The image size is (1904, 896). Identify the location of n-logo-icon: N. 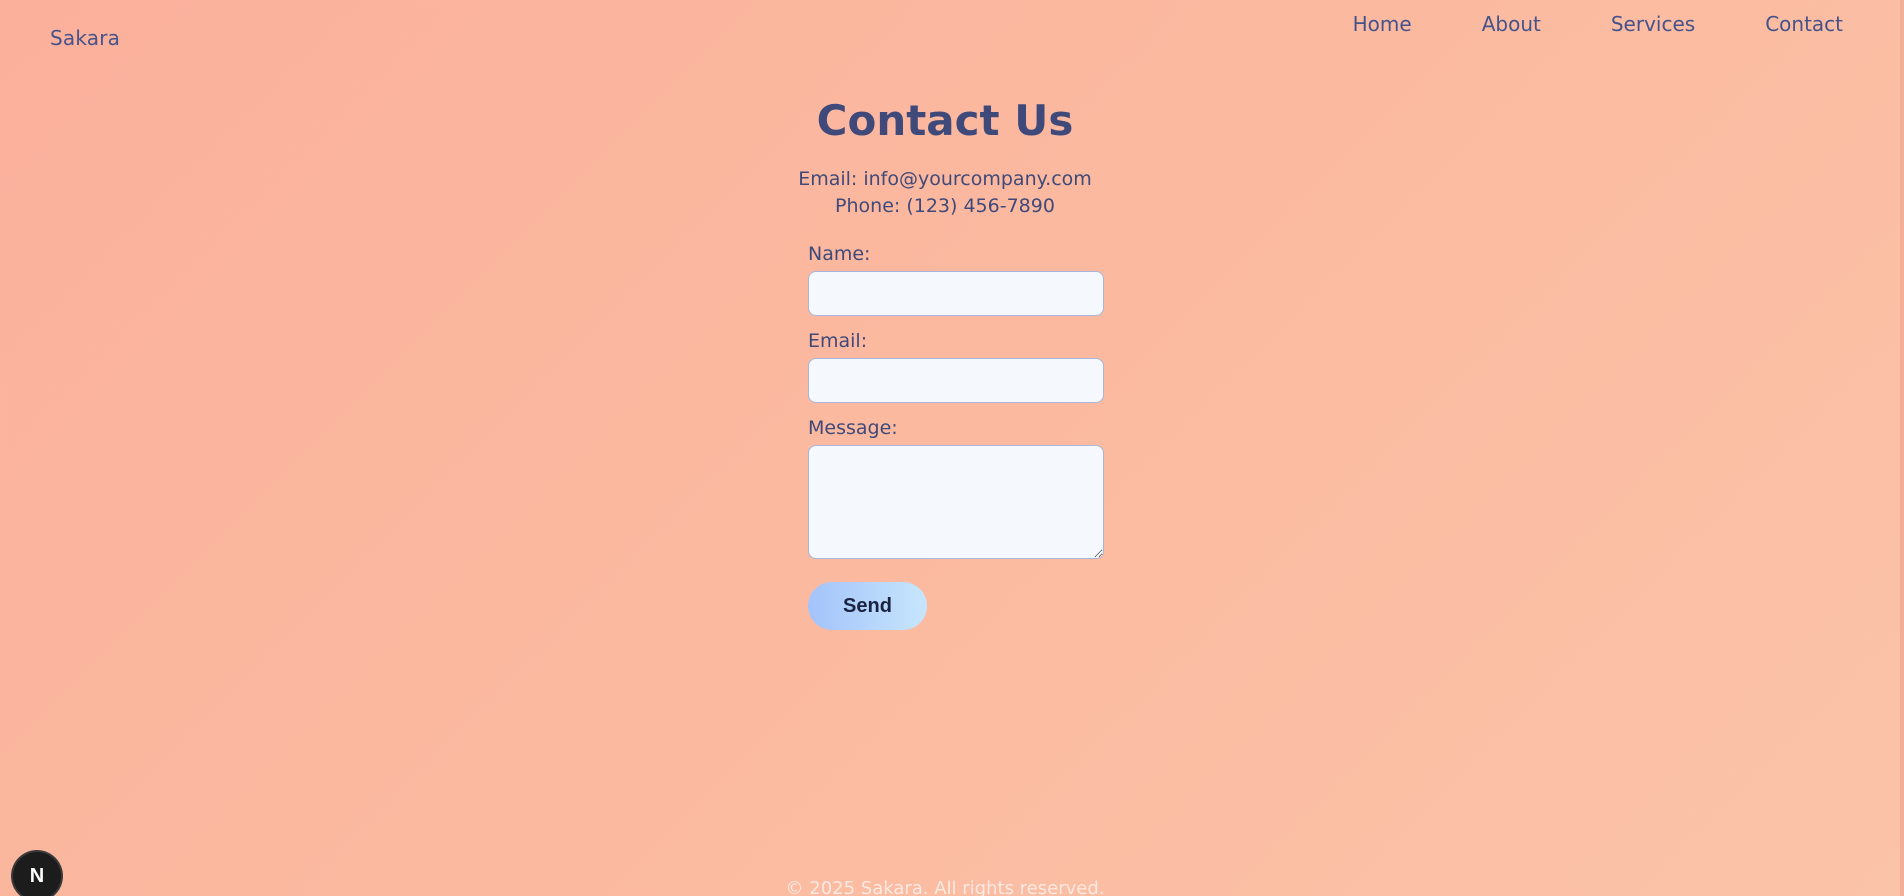
(37, 875).